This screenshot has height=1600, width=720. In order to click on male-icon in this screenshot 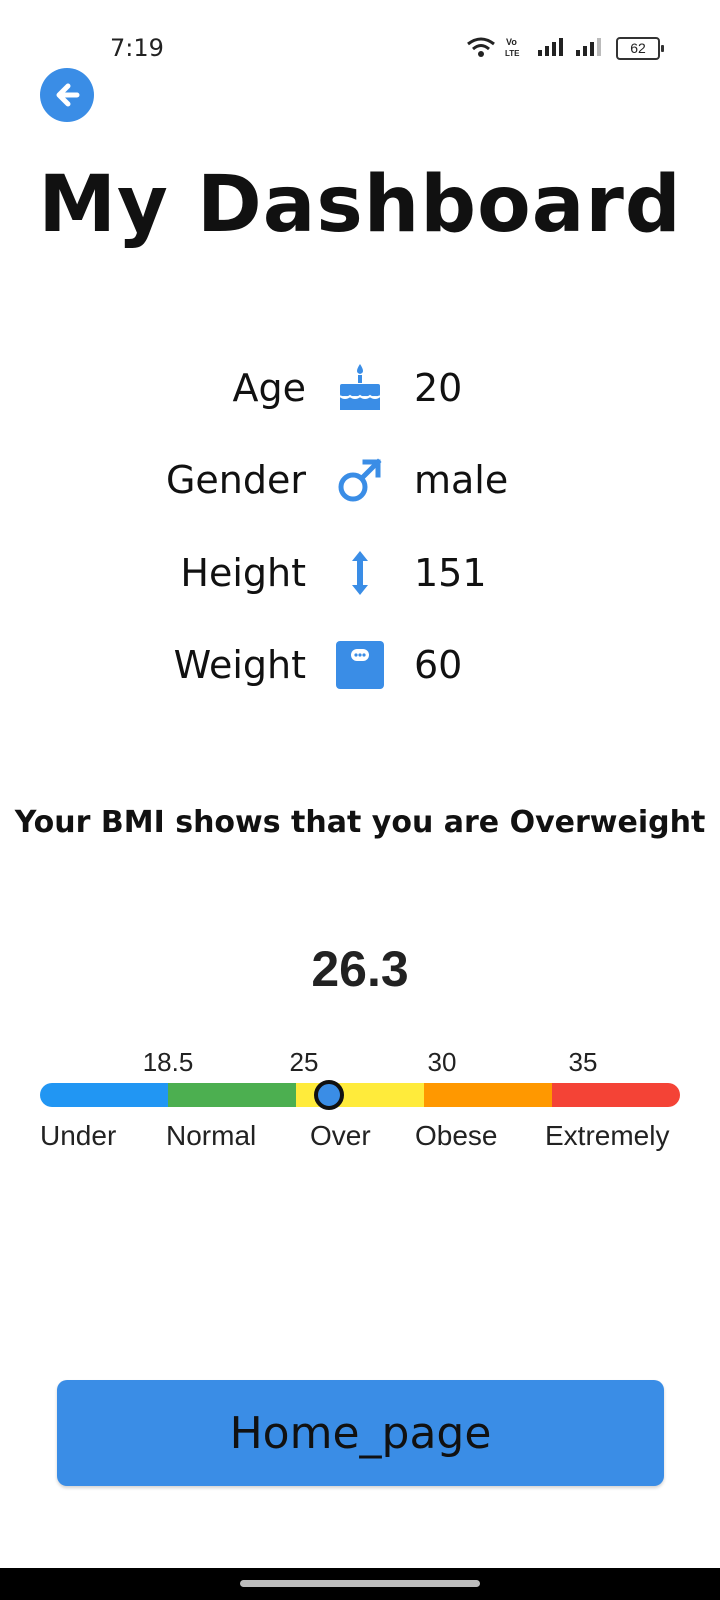, I will do `click(360, 480)`.